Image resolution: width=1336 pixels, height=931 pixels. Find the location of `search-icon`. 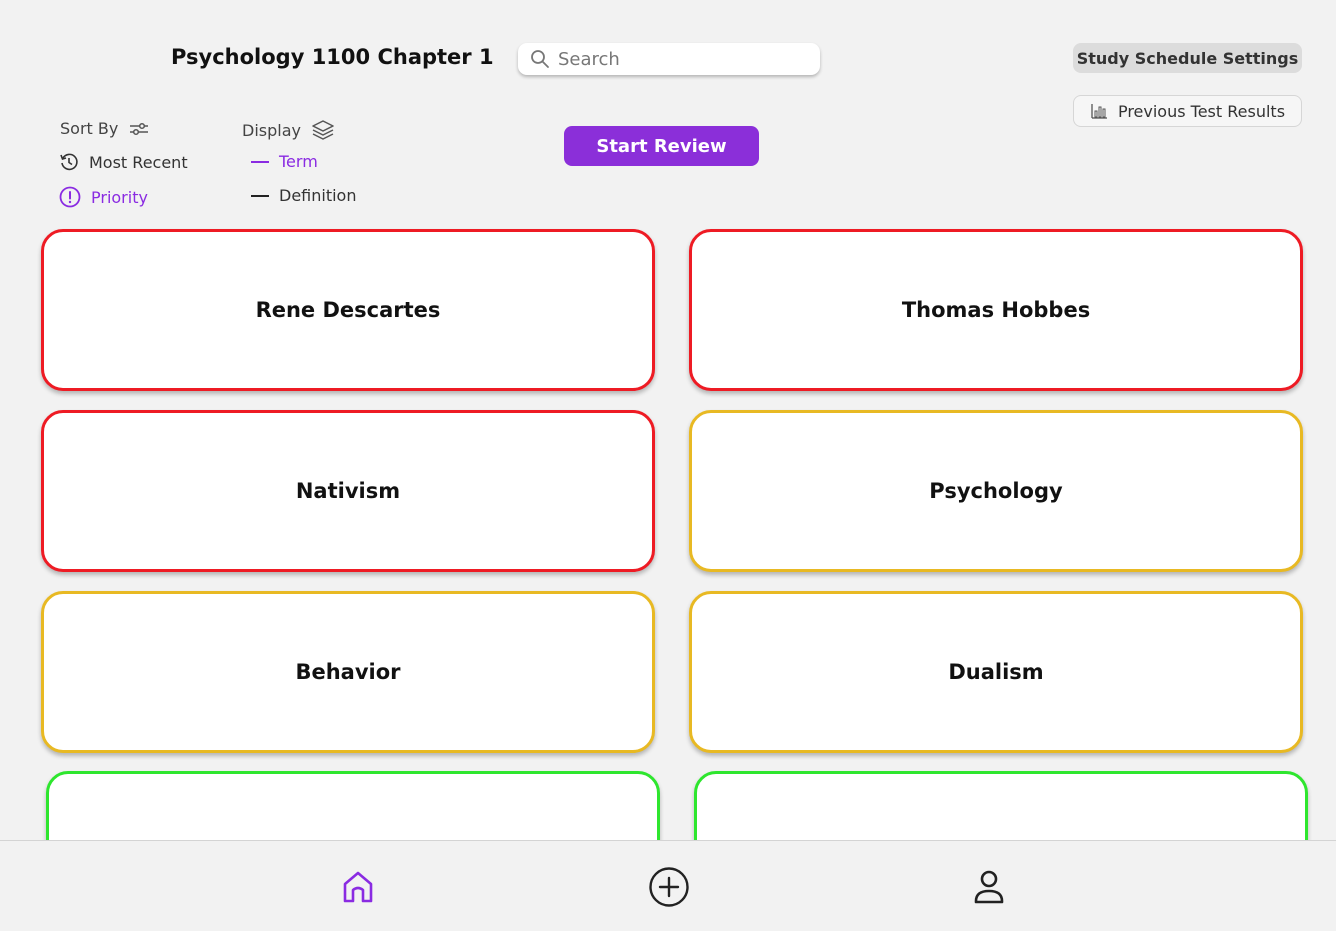

search-icon is located at coordinates (540, 59).